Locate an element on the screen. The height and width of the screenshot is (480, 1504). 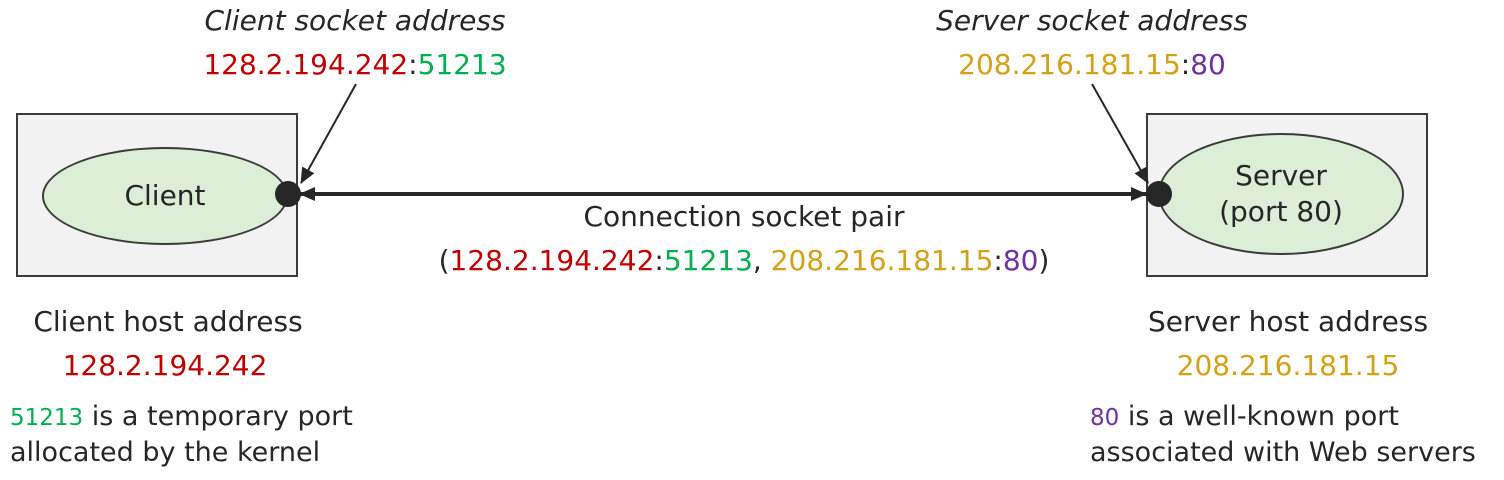
pair-server-port: 80 is located at coordinates (1020, 260).